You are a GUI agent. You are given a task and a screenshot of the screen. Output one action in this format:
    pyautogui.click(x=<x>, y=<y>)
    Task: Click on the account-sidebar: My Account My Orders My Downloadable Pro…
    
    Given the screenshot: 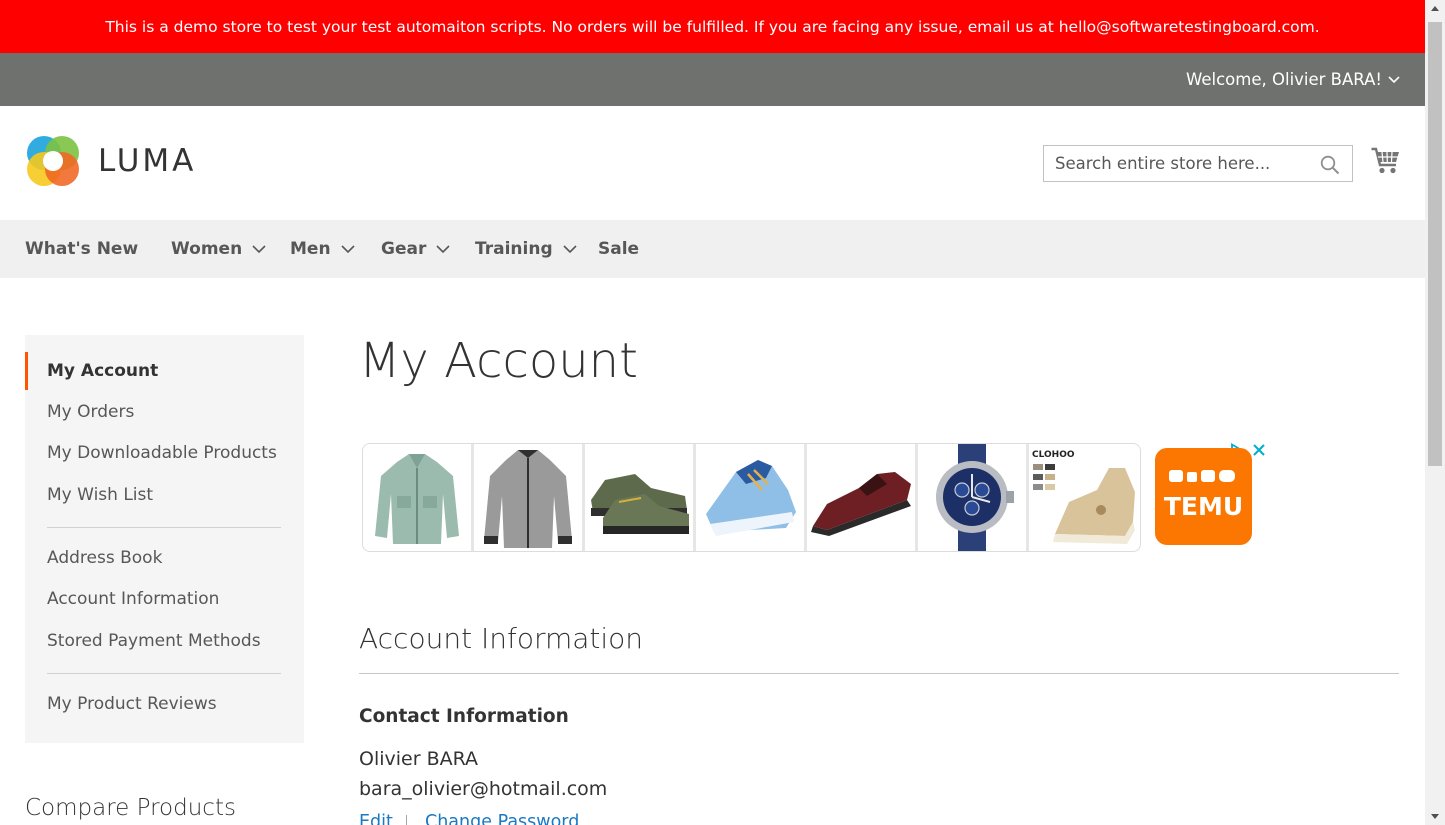 What is the action you would take?
    pyautogui.click(x=164, y=539)
    